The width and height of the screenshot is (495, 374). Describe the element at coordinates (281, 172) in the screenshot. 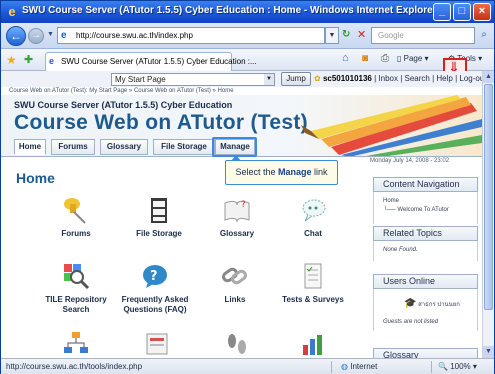

I see `instruction-callout: Select the Manage link` at that location.